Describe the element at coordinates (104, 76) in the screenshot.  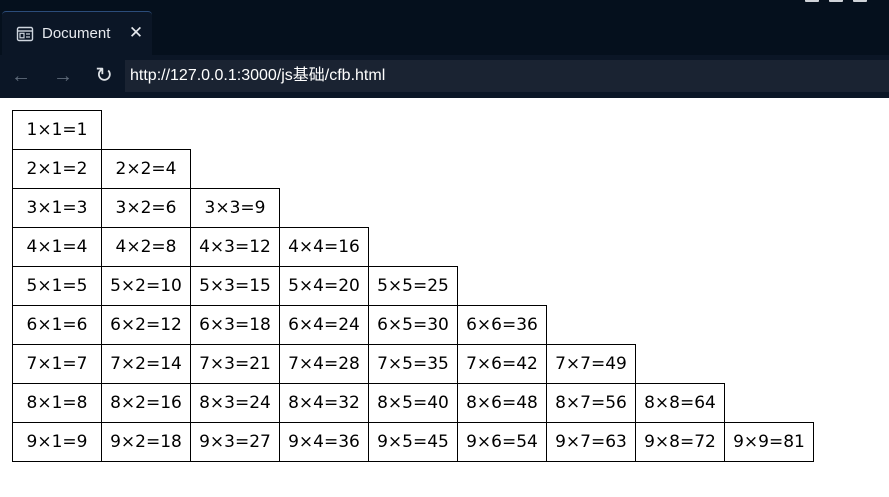
I see `reload-icon: ↻` at that location.